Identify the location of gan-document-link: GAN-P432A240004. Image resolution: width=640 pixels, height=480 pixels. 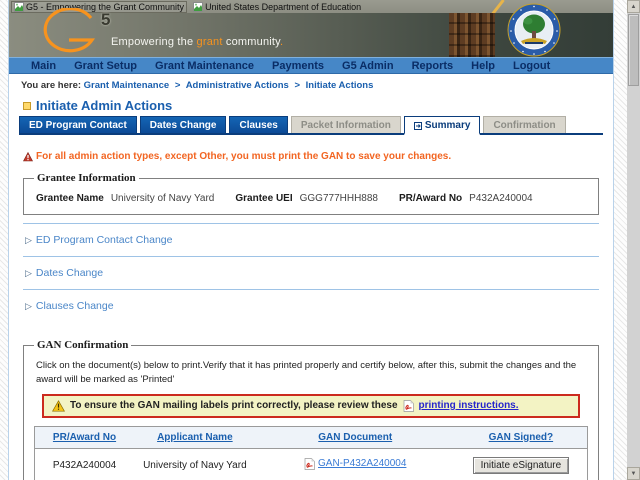
(355, 463).